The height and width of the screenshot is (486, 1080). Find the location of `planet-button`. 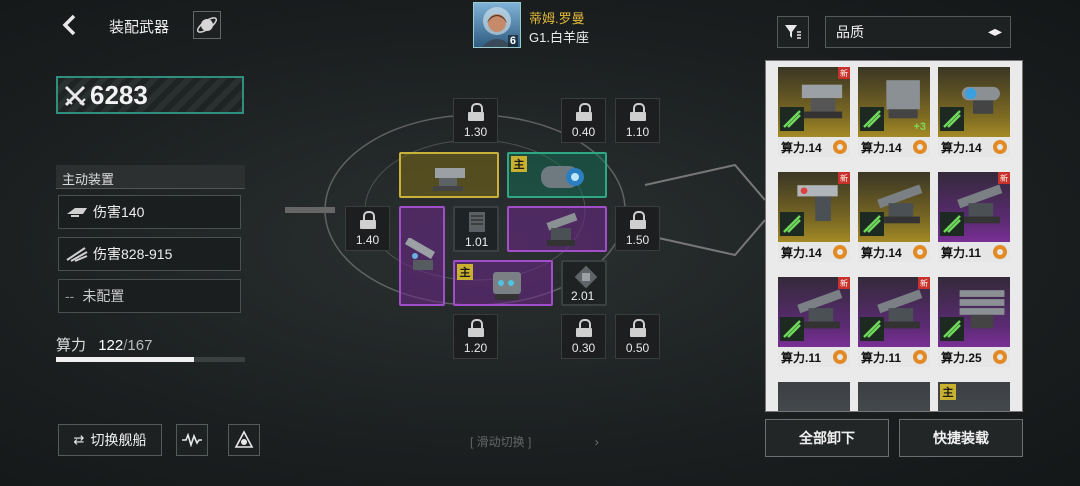

planet-button is located at coordinates (207, 25).